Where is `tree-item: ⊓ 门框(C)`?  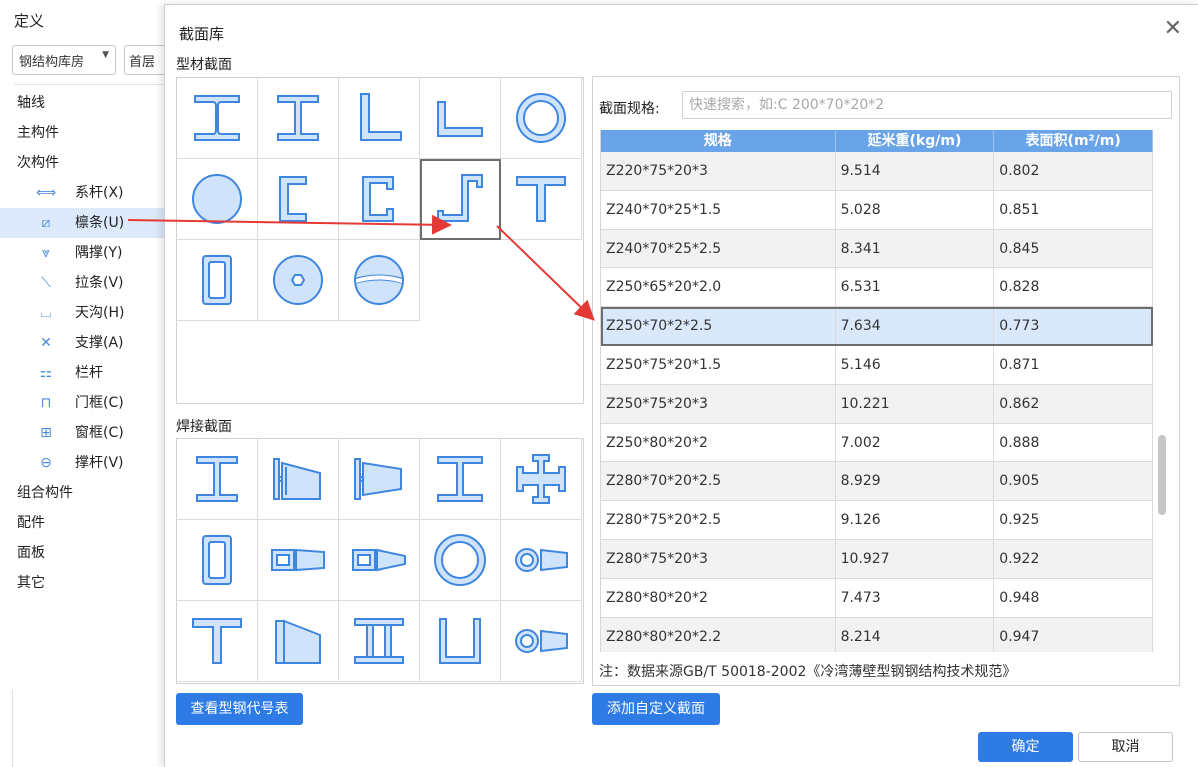 tree-item: ⊓ 门框(C) is located at coordinates (82, 403).